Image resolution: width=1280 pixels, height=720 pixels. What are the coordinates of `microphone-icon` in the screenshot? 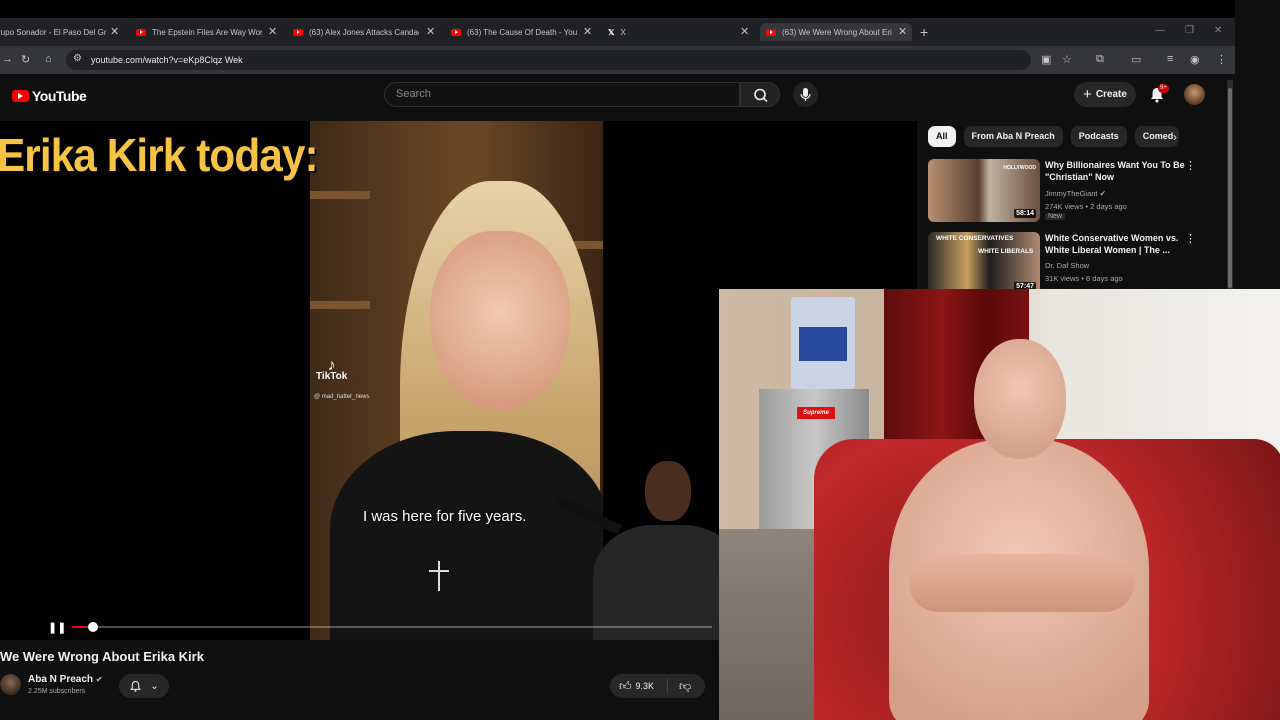 It's located at (805, 94).